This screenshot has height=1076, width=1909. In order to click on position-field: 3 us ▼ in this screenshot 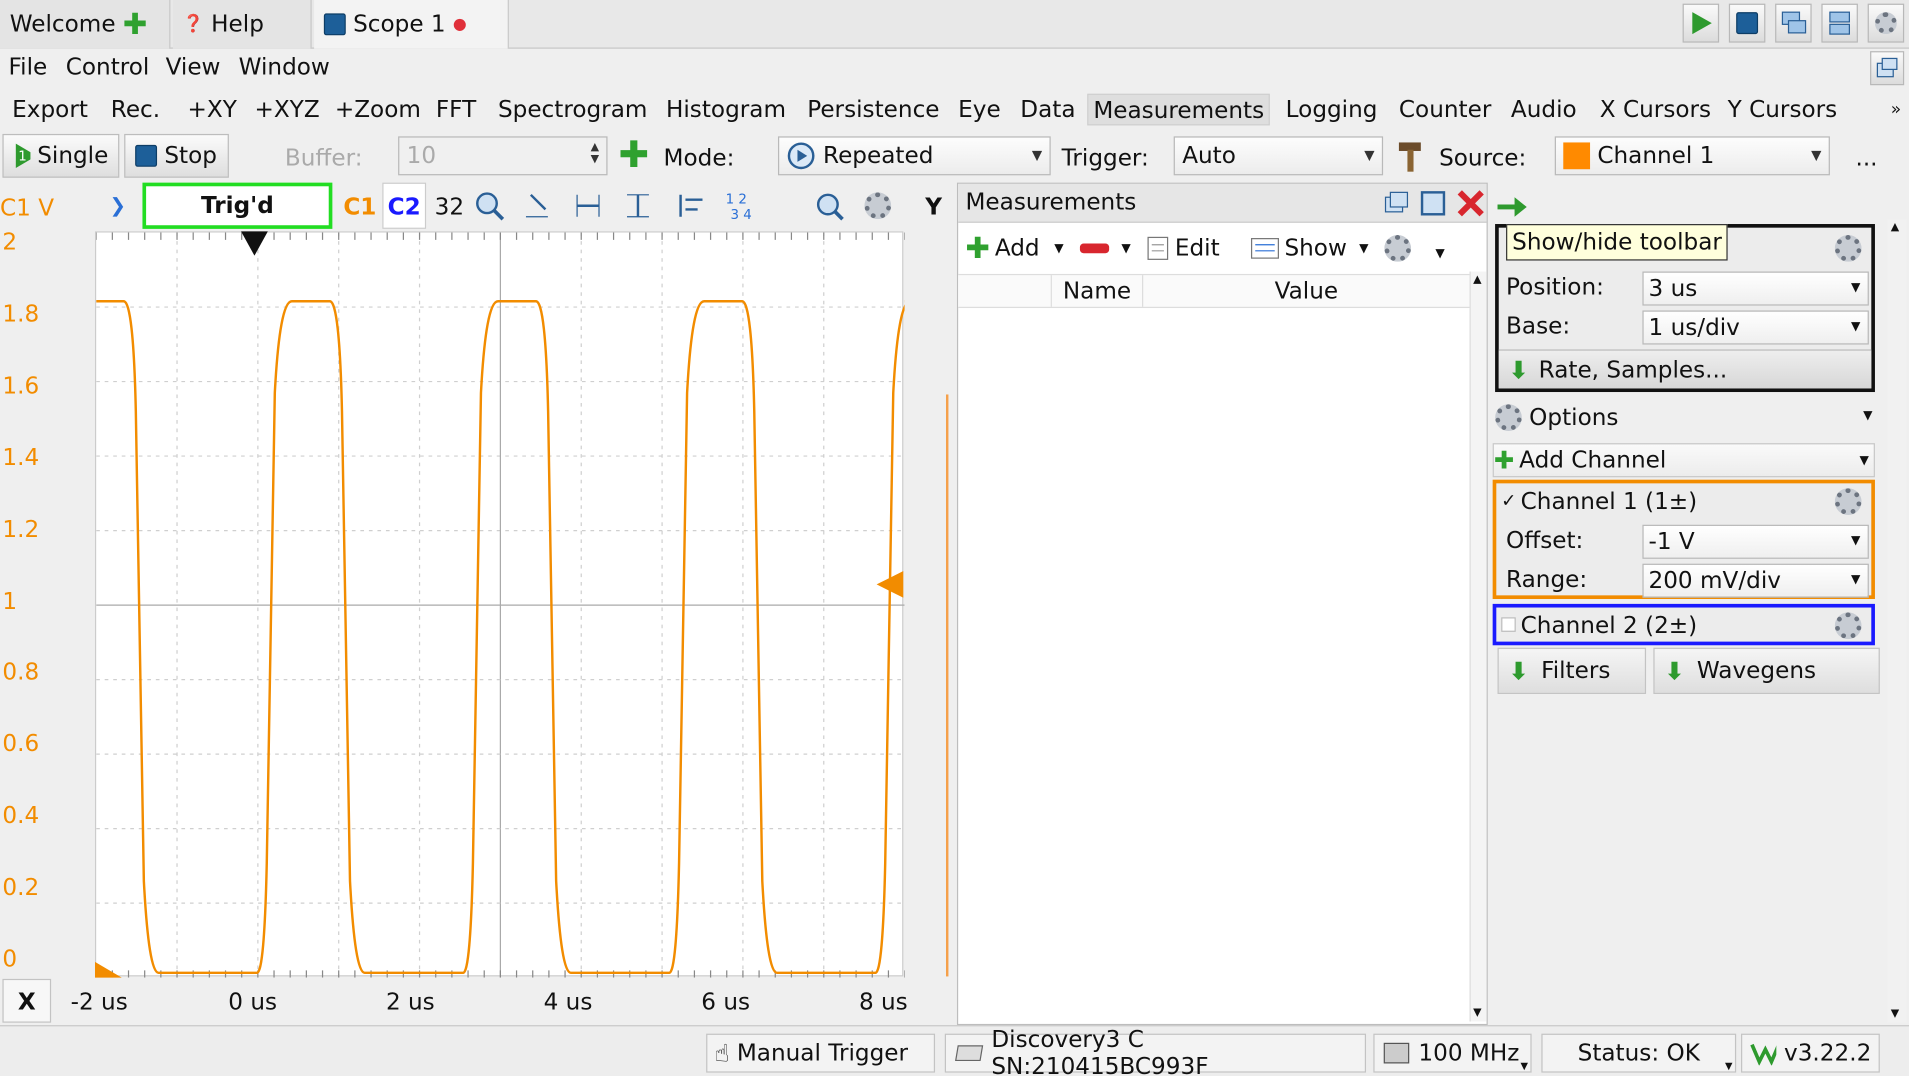, I will do `click(1755, 288)`.